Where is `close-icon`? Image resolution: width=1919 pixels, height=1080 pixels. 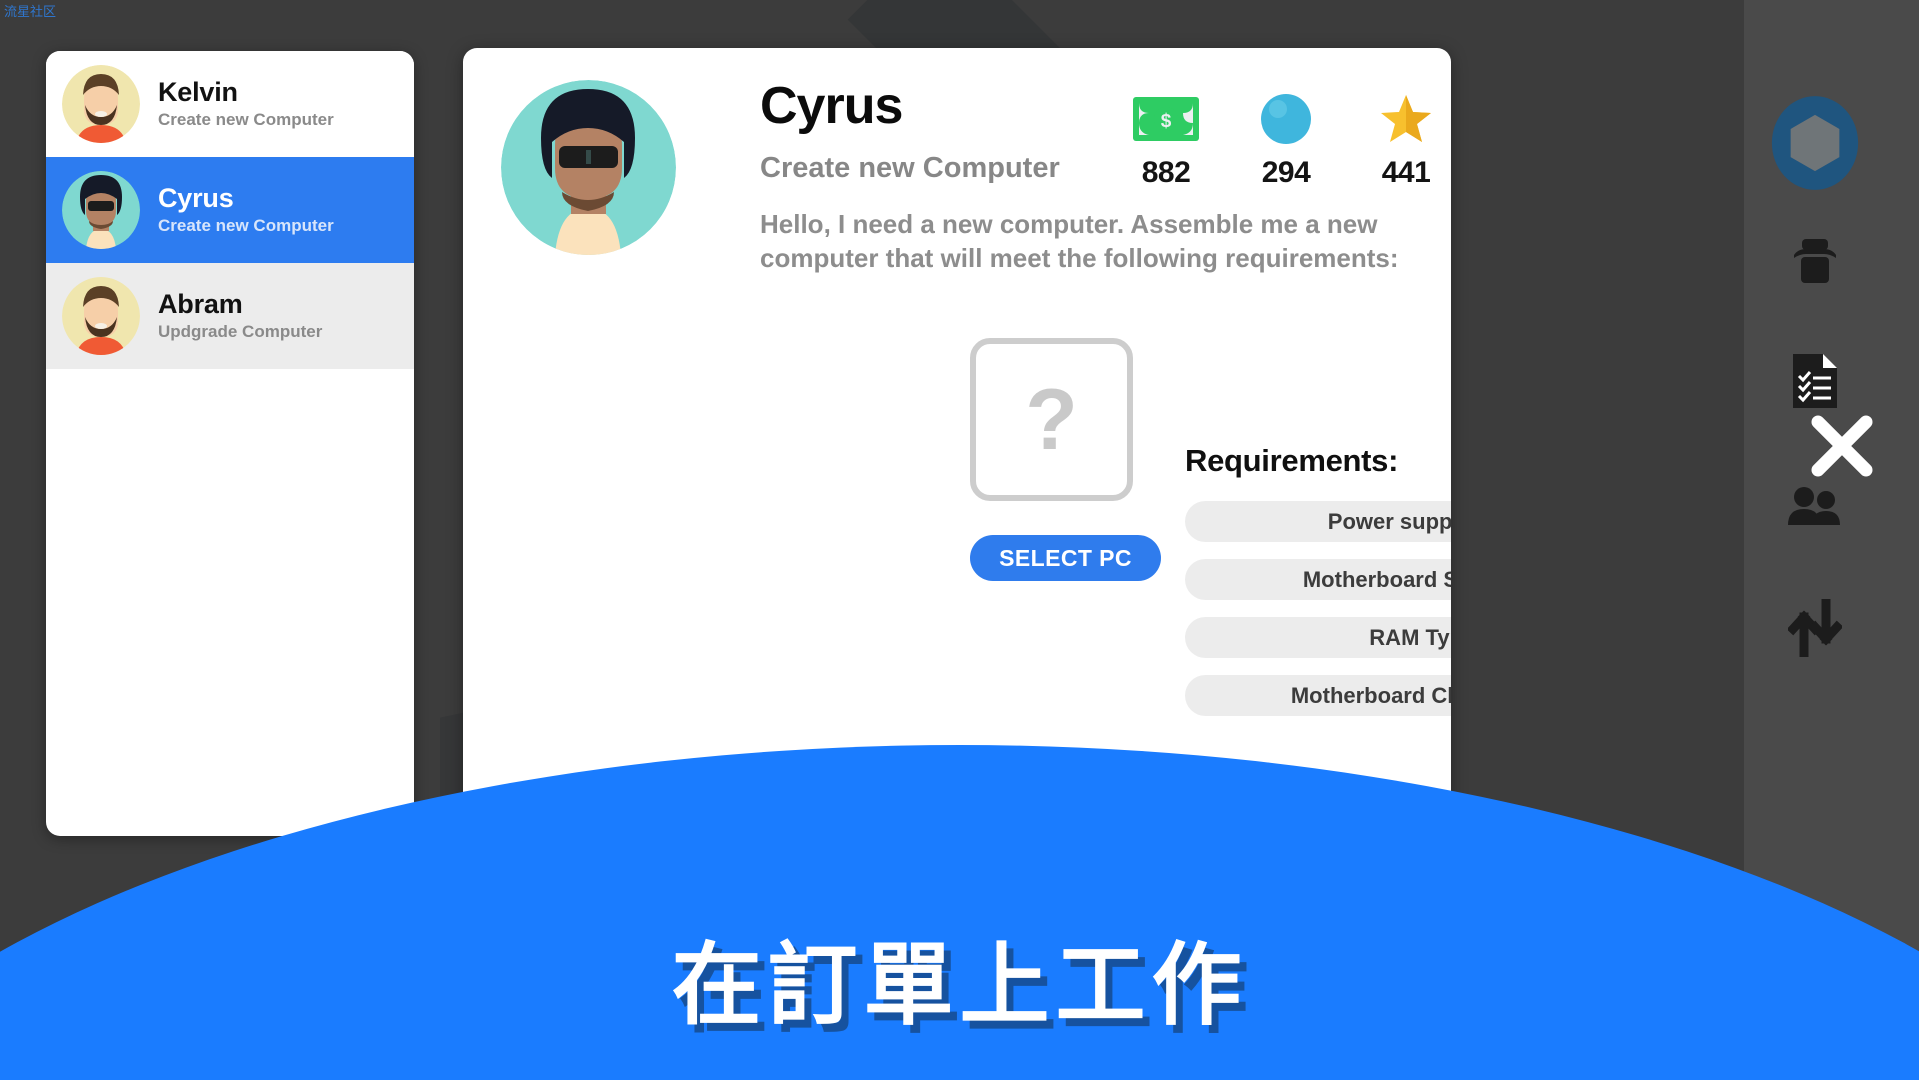
close-icon is located at coordinates (1842, 446).